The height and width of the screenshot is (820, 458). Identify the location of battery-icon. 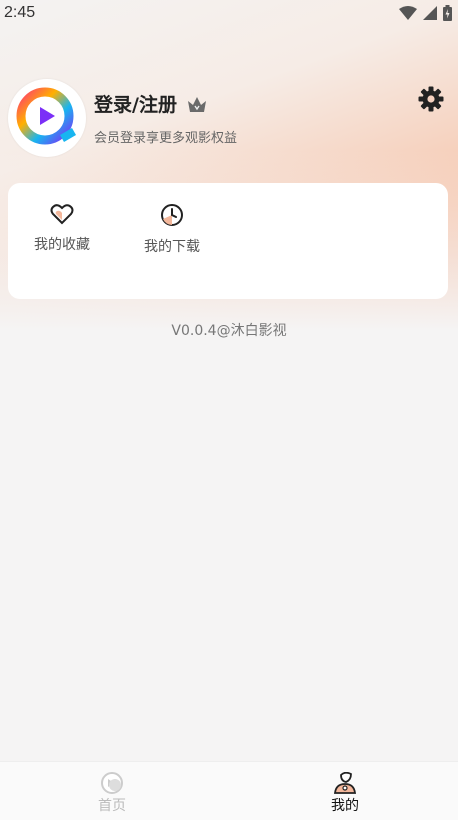
(447, 13).